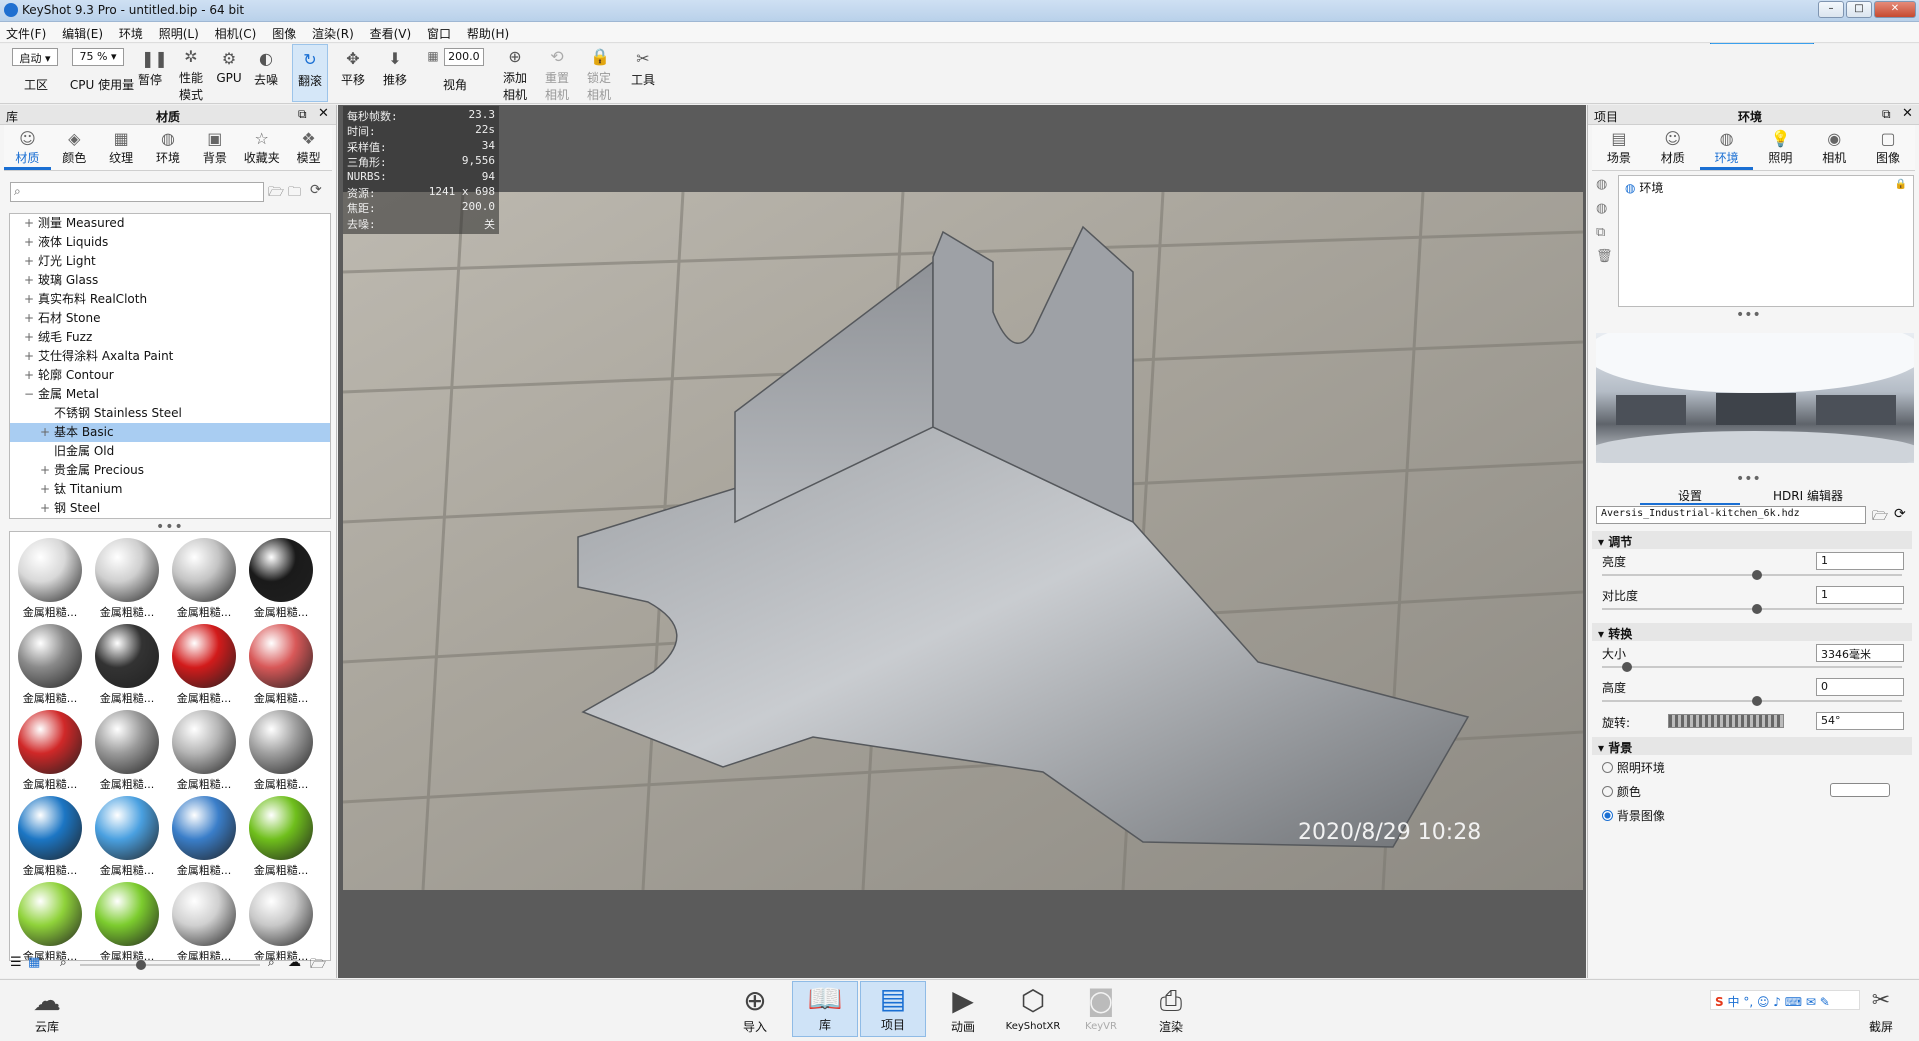 This screenshot has width=1919, height=1041. What do you see at coordinates (1752, 701) in the screenshot?
I see `height-slider` at bounding box center [1752, 701].